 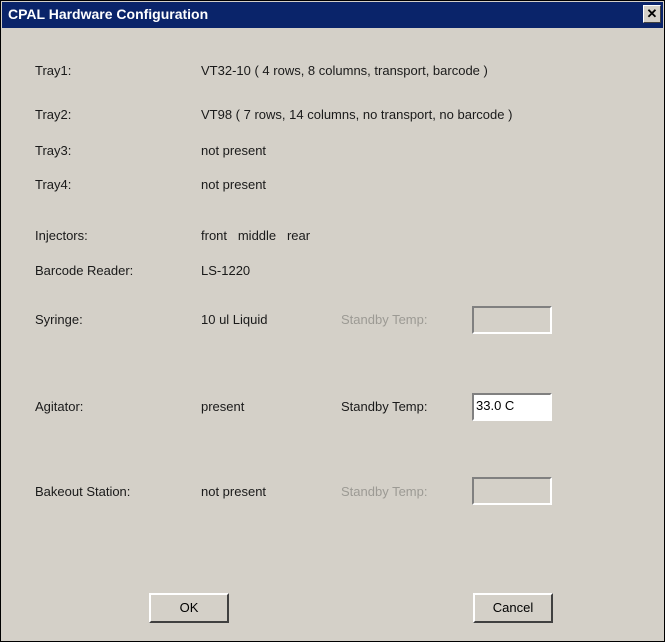 What do you see at coordinates (234, 150) in the screenshot?
I see `tray3-value: not present` at bounding box center [234, 150].